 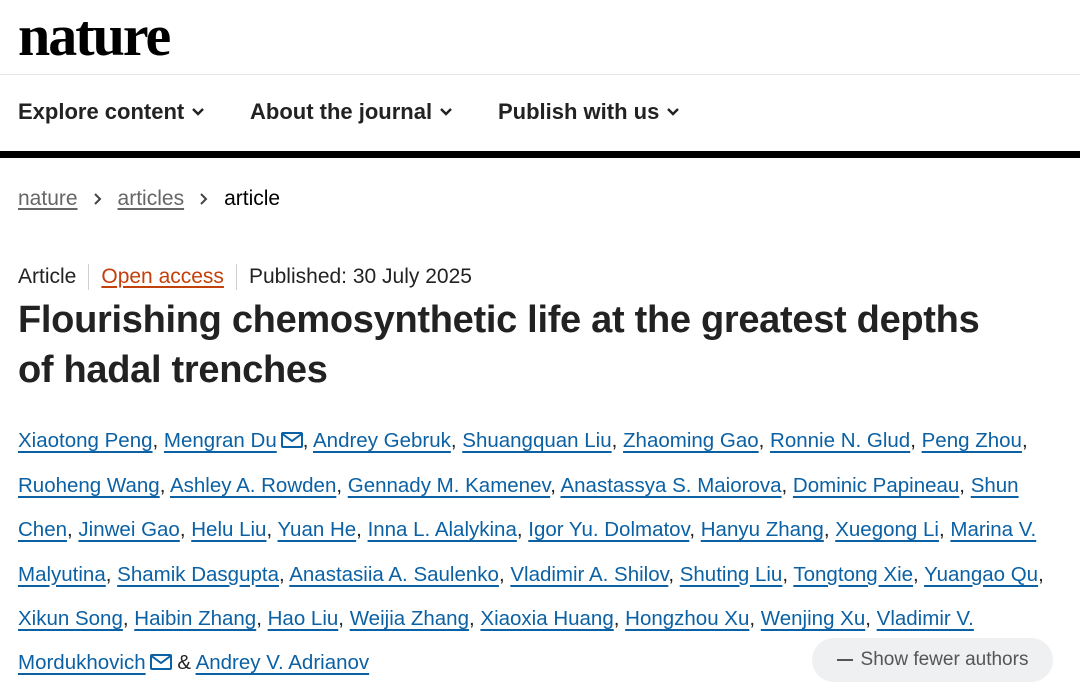 What do you see at coordinates (94, 35) in the screenshot?
I see `nature-logo: nature` at bounding box center [94, 35].